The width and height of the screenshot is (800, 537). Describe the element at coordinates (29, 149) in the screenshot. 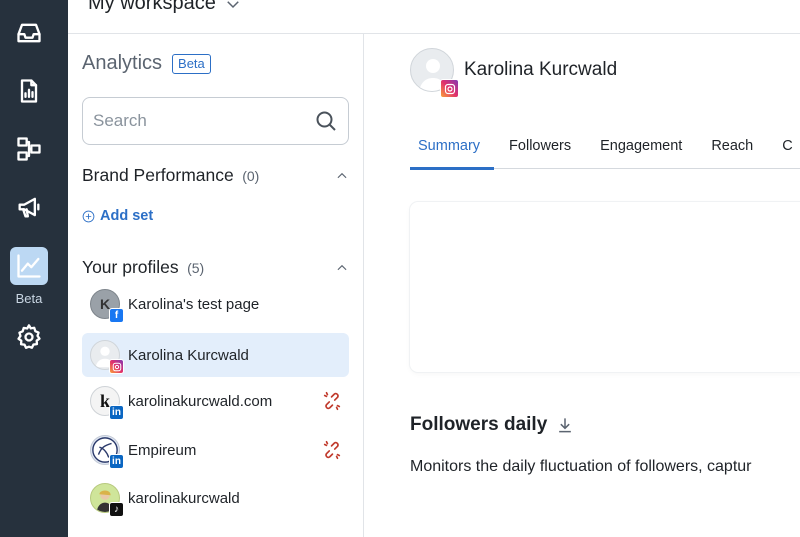

I see `workflow-icon` at that location.